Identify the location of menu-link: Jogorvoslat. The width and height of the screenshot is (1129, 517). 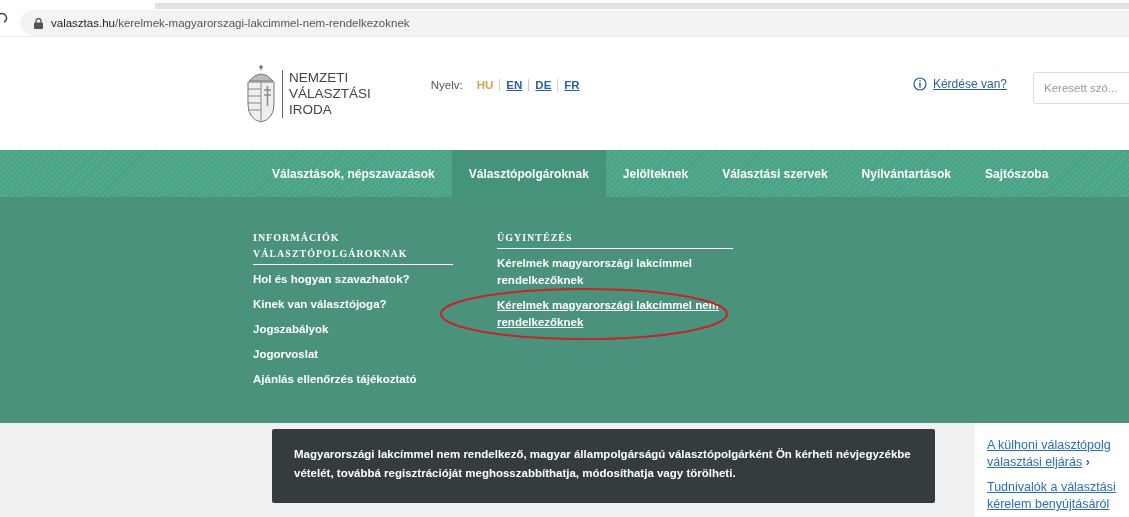
(286, 356).